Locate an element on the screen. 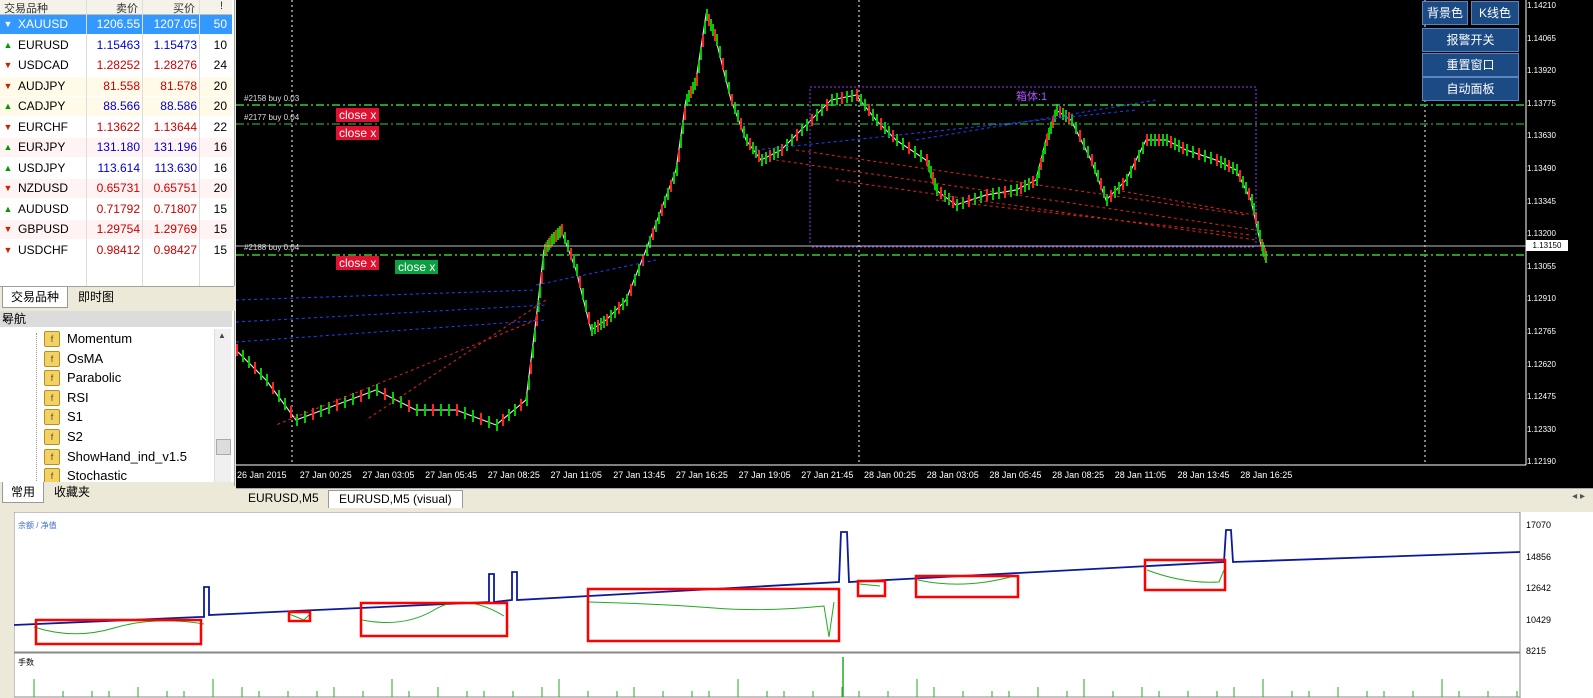  close-all-button: close x is located at coordinates (417, 267).